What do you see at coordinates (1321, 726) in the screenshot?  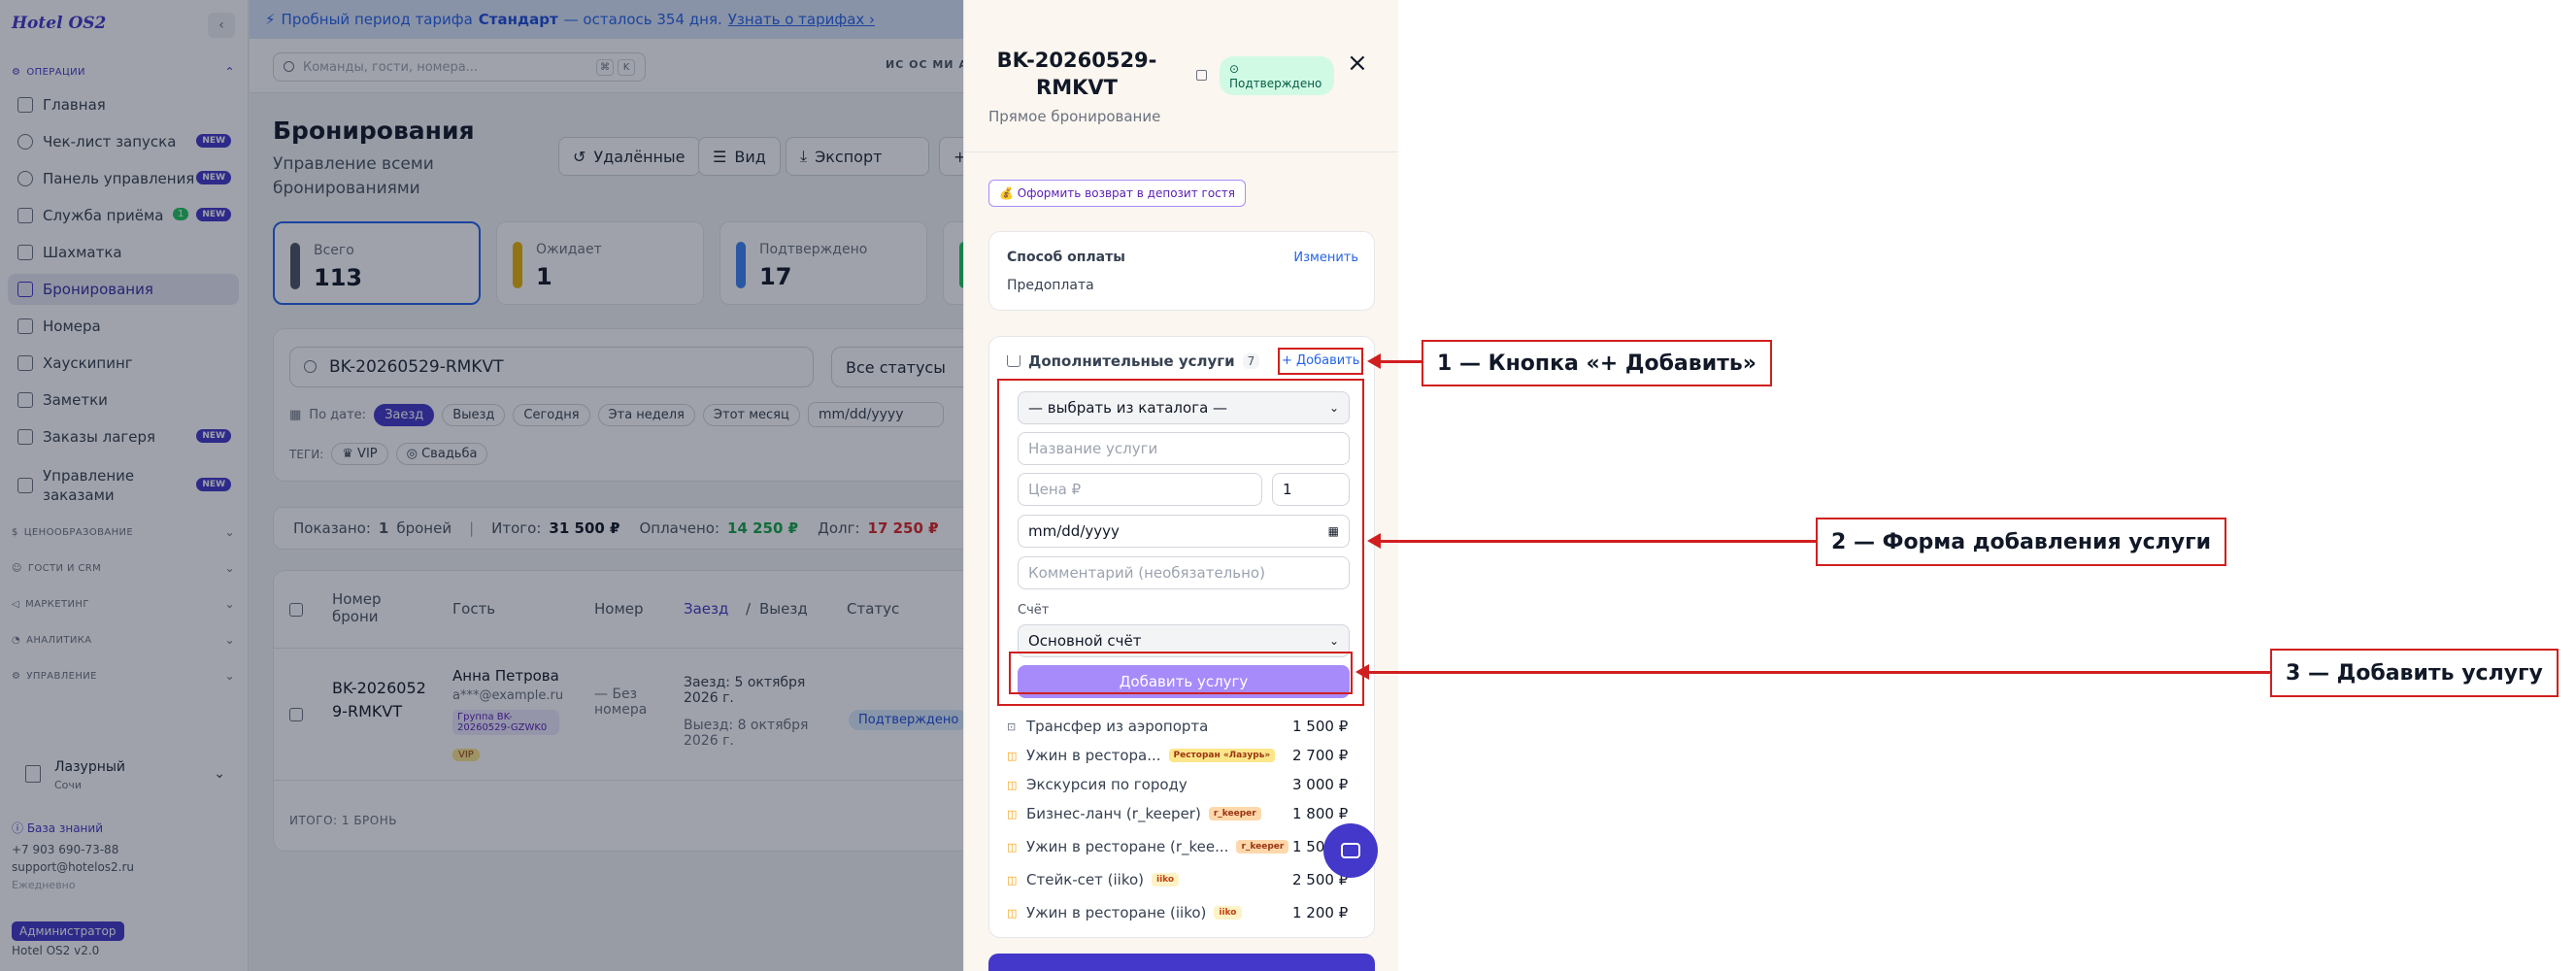 I see `service-price: 1 500 ₽` at bounding box center [1321, 726].